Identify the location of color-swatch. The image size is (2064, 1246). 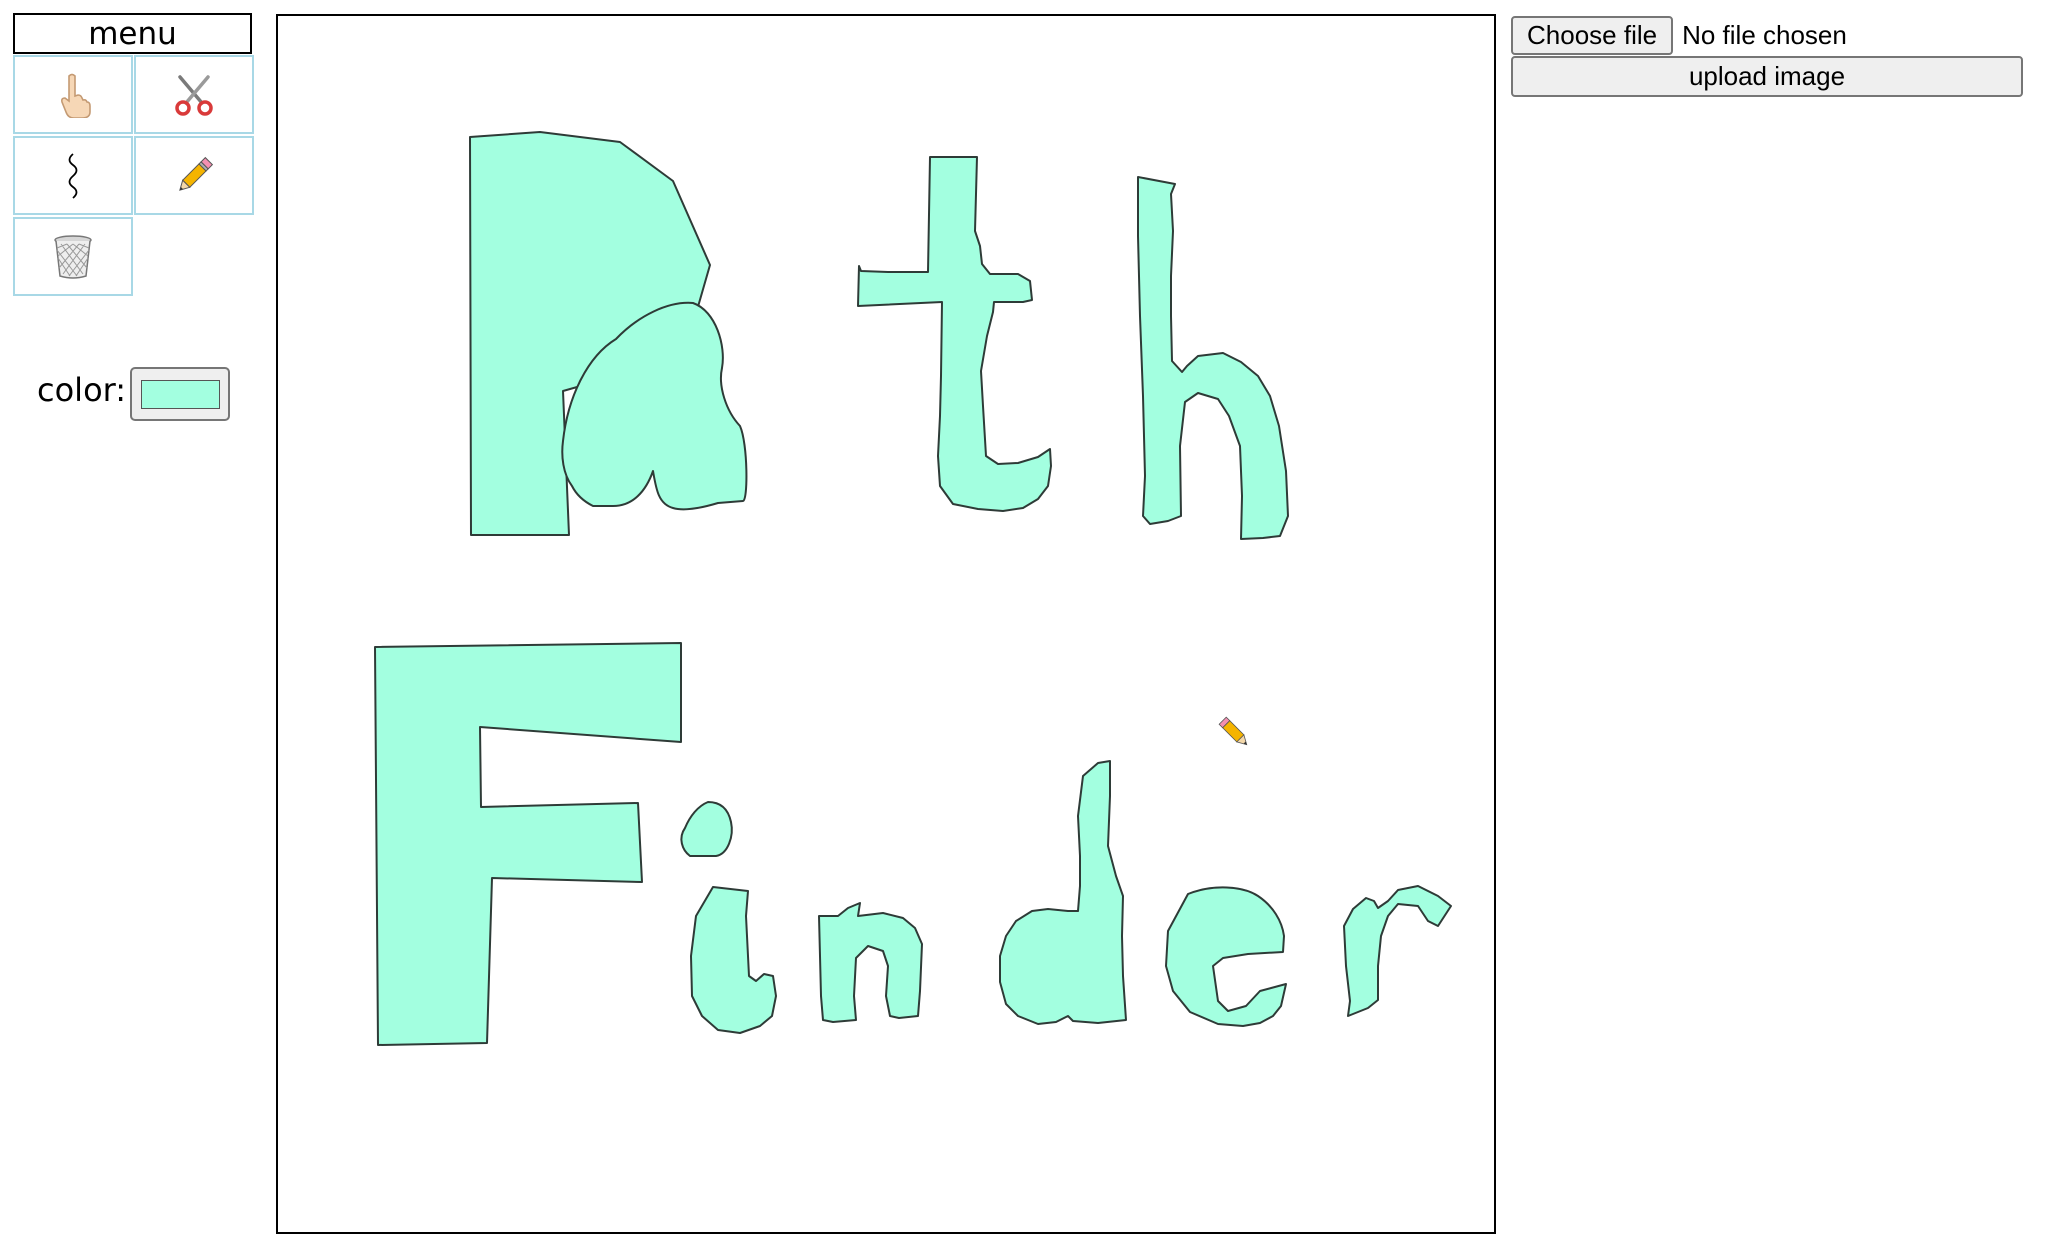
(180, 394).